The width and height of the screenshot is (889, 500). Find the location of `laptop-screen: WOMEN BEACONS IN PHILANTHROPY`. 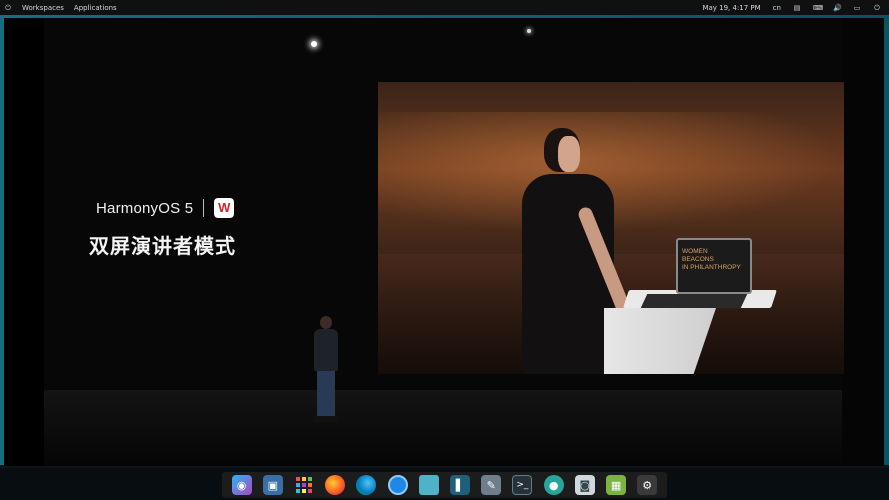

laptop-screen: WOMEN BEACONS IN PHILANTHROPY is located at coordinates (714, 266).